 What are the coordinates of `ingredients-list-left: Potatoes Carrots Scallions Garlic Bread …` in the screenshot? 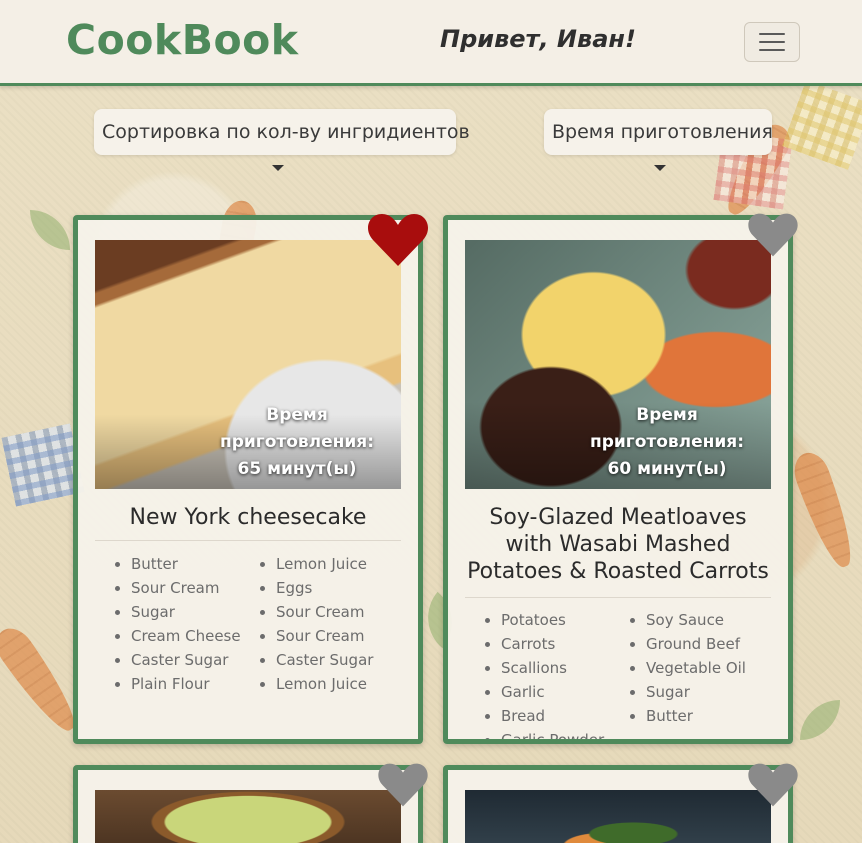 It's located at (543, 673).